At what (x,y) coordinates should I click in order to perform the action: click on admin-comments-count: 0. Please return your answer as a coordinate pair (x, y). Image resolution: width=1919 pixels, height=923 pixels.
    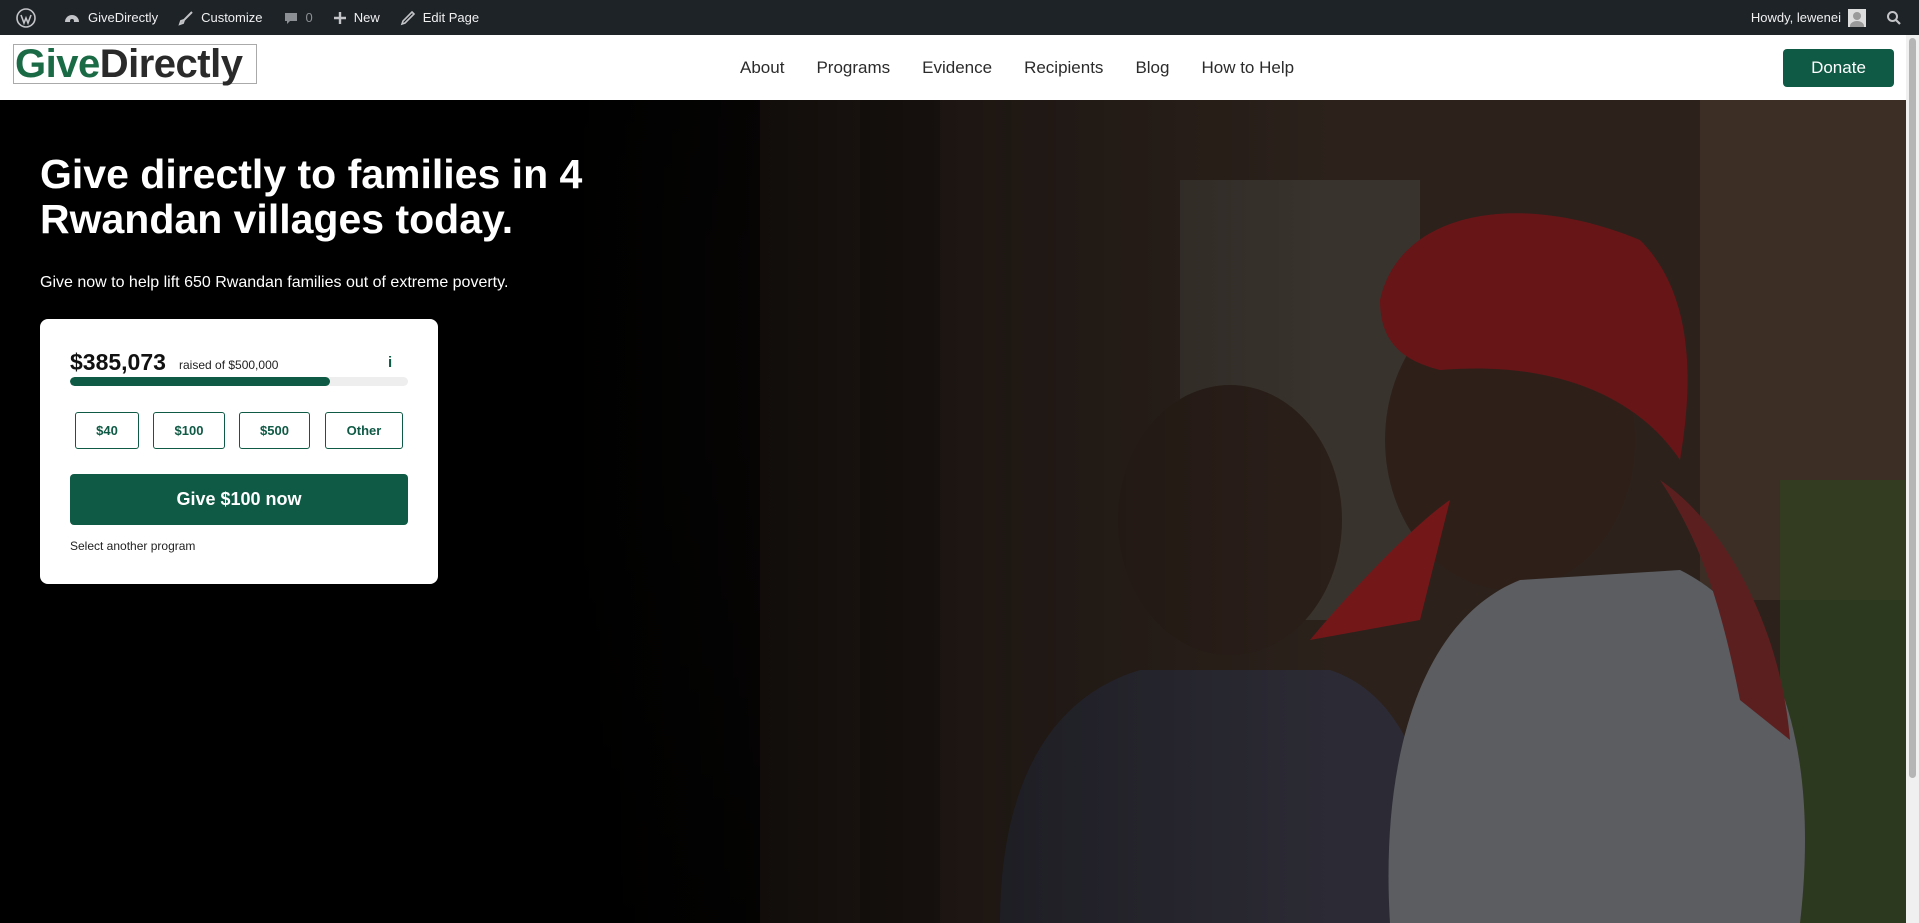
    Looking at the image, I should click on (309, 17).